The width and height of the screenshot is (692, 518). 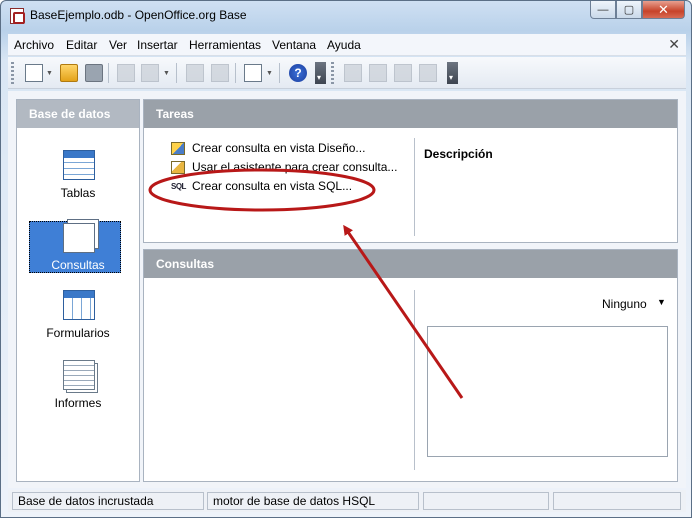 What do you see at coordinates (157, 45) in the screenshot?
I see `menu-insertar: Insertar` at bounding box center [157, 45].